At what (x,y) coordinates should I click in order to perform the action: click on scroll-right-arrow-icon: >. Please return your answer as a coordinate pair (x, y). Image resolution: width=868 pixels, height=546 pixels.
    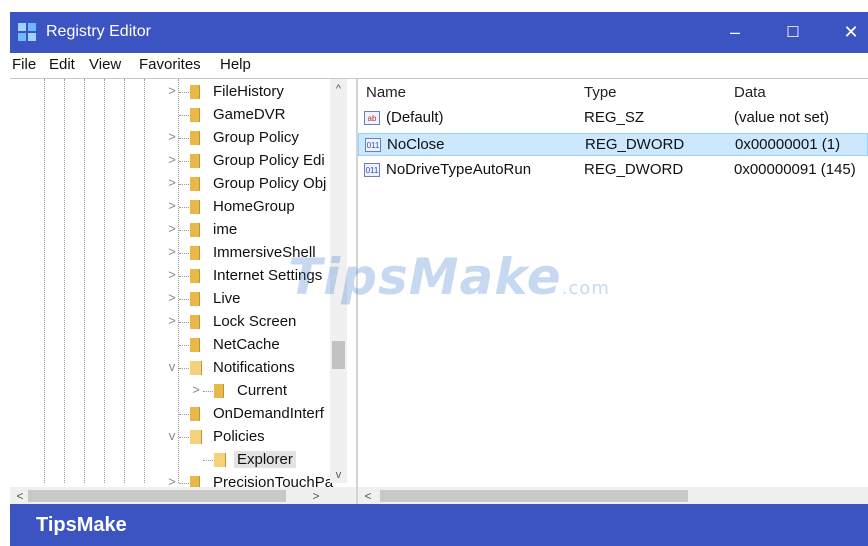
    Looking at the image, I should click on (316, 496).